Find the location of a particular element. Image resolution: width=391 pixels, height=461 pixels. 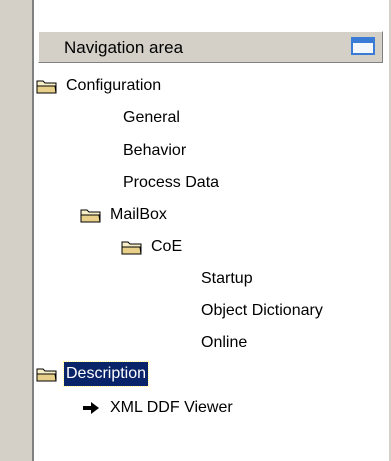

tree-item-label: Behavior is located at coordinates (155, 150).